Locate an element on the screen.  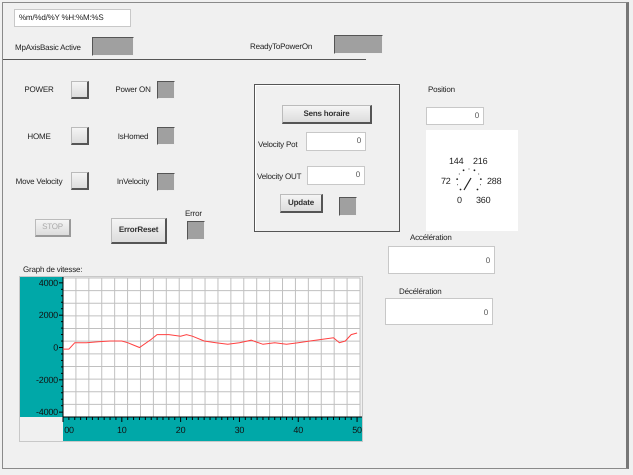
tick-label: 50 is located at coordinates (357, 430).